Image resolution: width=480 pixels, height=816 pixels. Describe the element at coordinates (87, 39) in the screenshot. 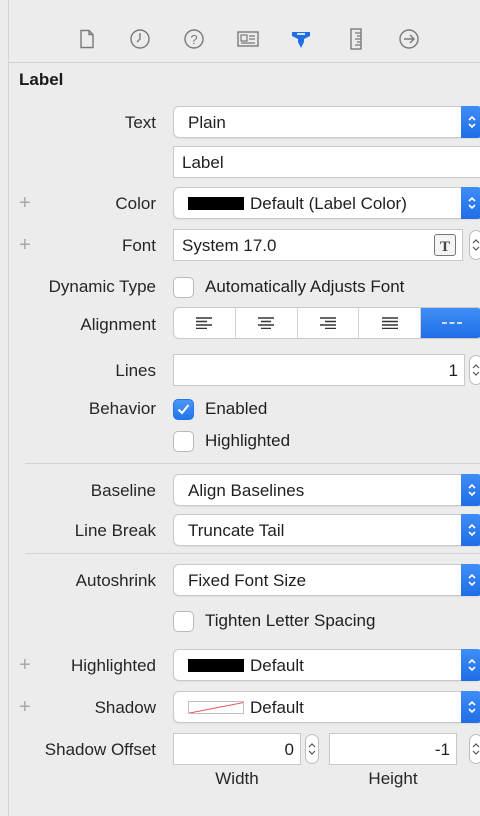

I see `file-icon` at that location.